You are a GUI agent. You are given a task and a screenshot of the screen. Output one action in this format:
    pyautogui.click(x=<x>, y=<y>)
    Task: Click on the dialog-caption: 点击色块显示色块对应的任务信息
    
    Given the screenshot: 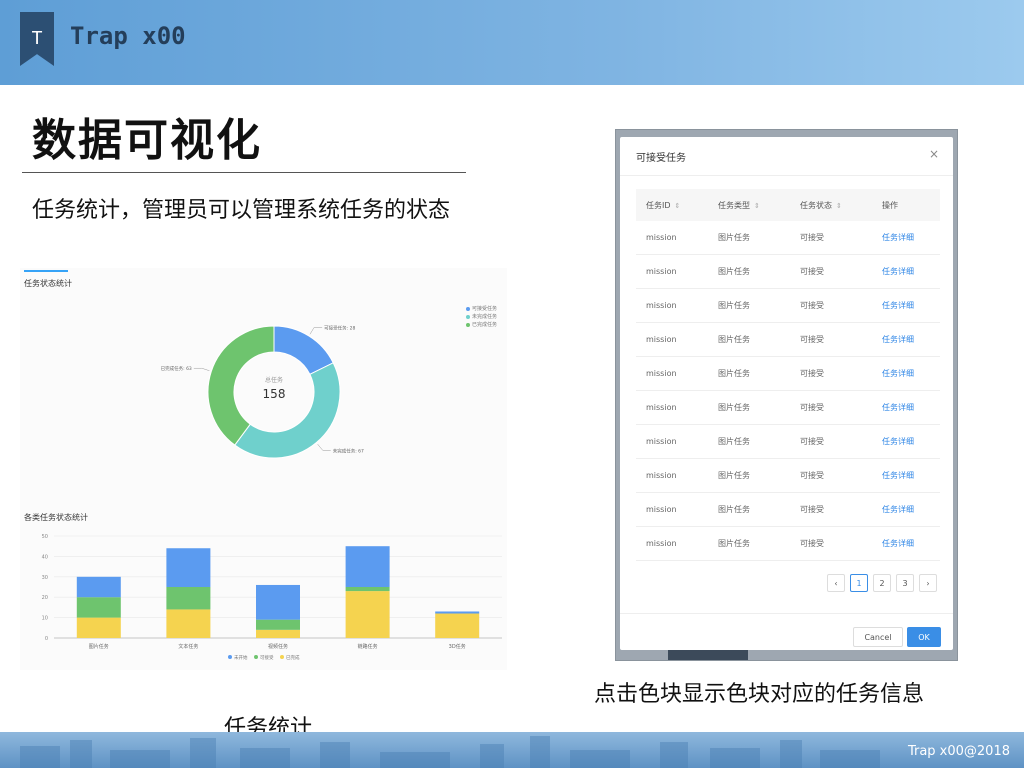 What is the action you would take?
    pyautogui.click(x=759, y=694)
    